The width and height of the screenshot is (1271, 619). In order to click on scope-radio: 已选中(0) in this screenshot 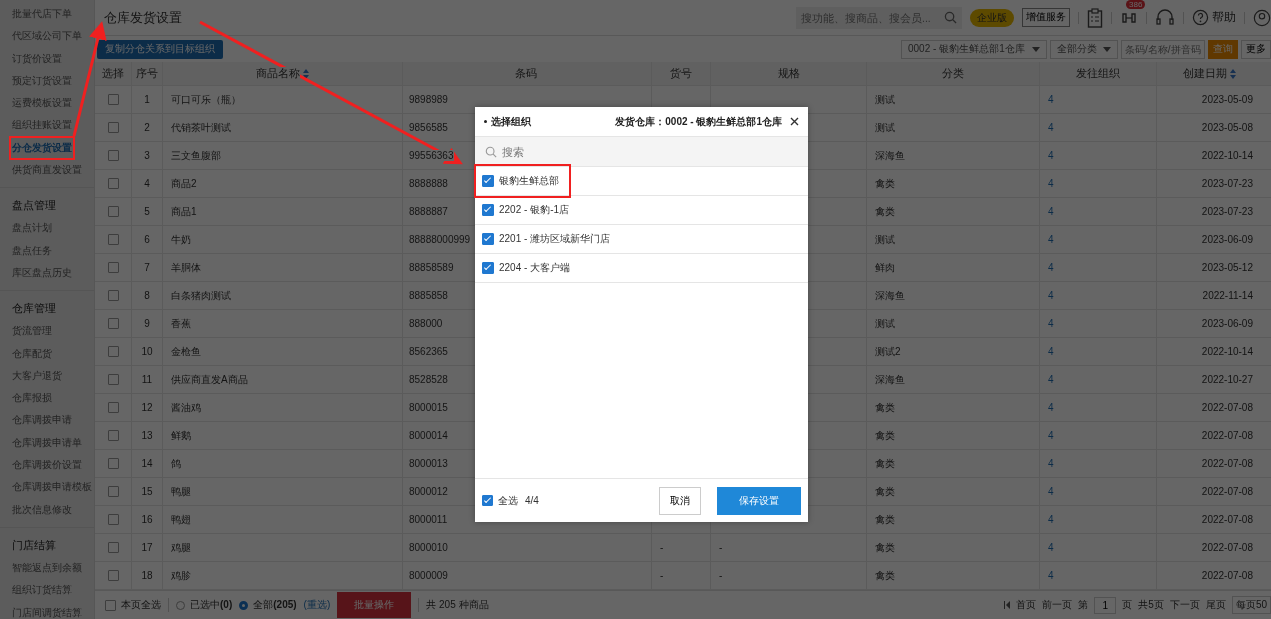, I will do `click(204, 605)`.